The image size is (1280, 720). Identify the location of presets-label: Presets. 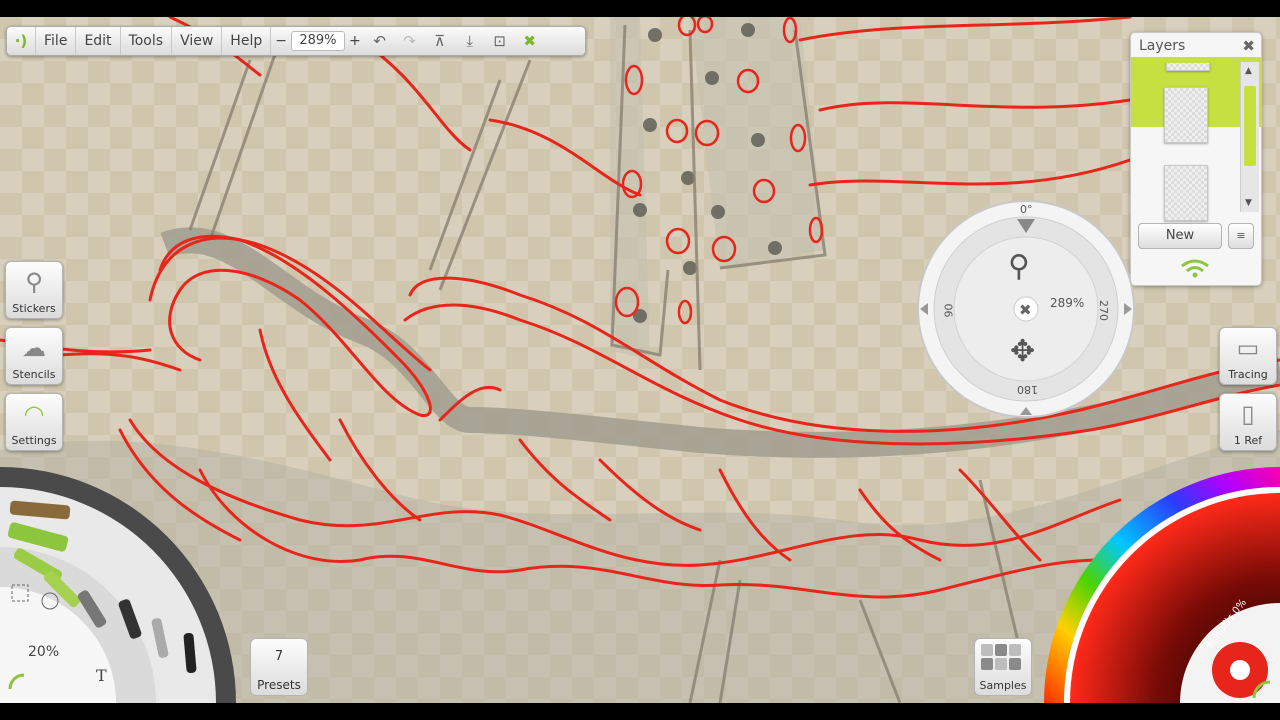
(279, 685).